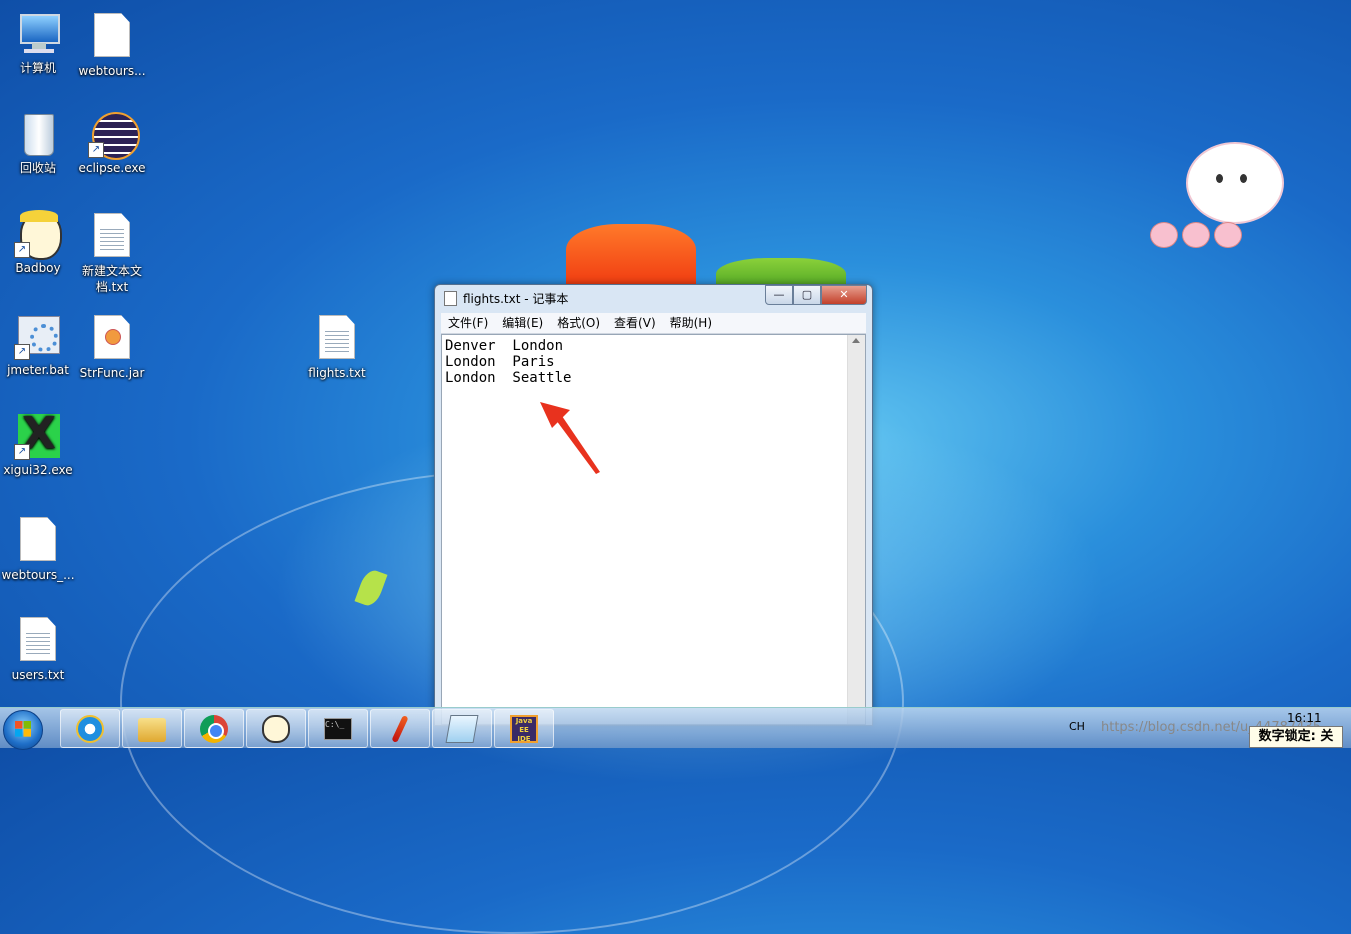 The image size is (1351, 934). I want to click on desktop-icon-label: users.txt, so click(38, 675).